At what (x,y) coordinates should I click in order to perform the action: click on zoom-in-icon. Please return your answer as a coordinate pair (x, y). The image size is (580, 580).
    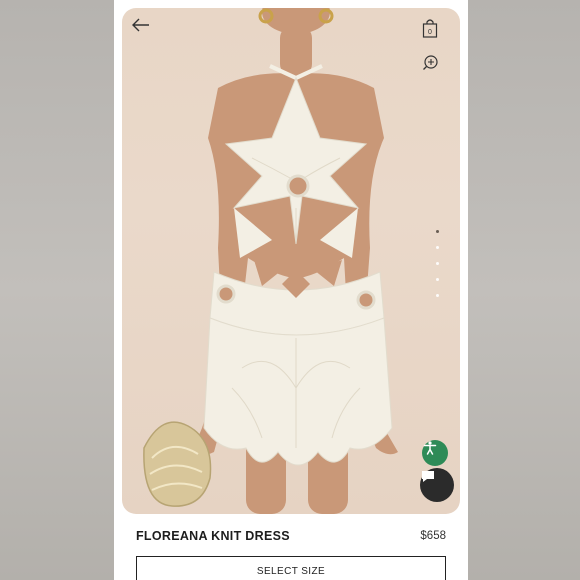
    Looking at the image, I should click on (435, 67).